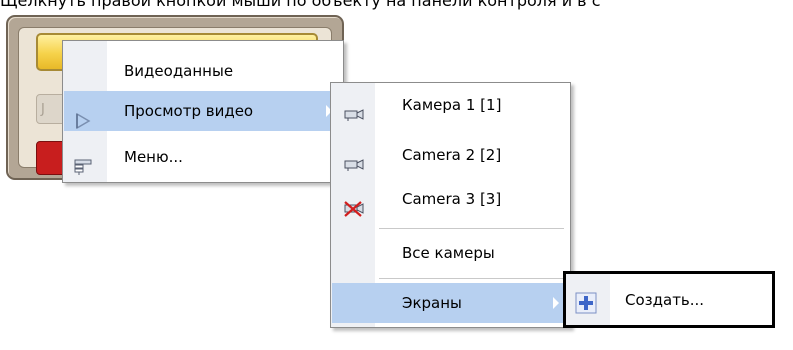 Image resolution: width=793 pixels, height=350 pixels. I want to click on menu-item-all-cameras: Все камеры, so click(450, 253).